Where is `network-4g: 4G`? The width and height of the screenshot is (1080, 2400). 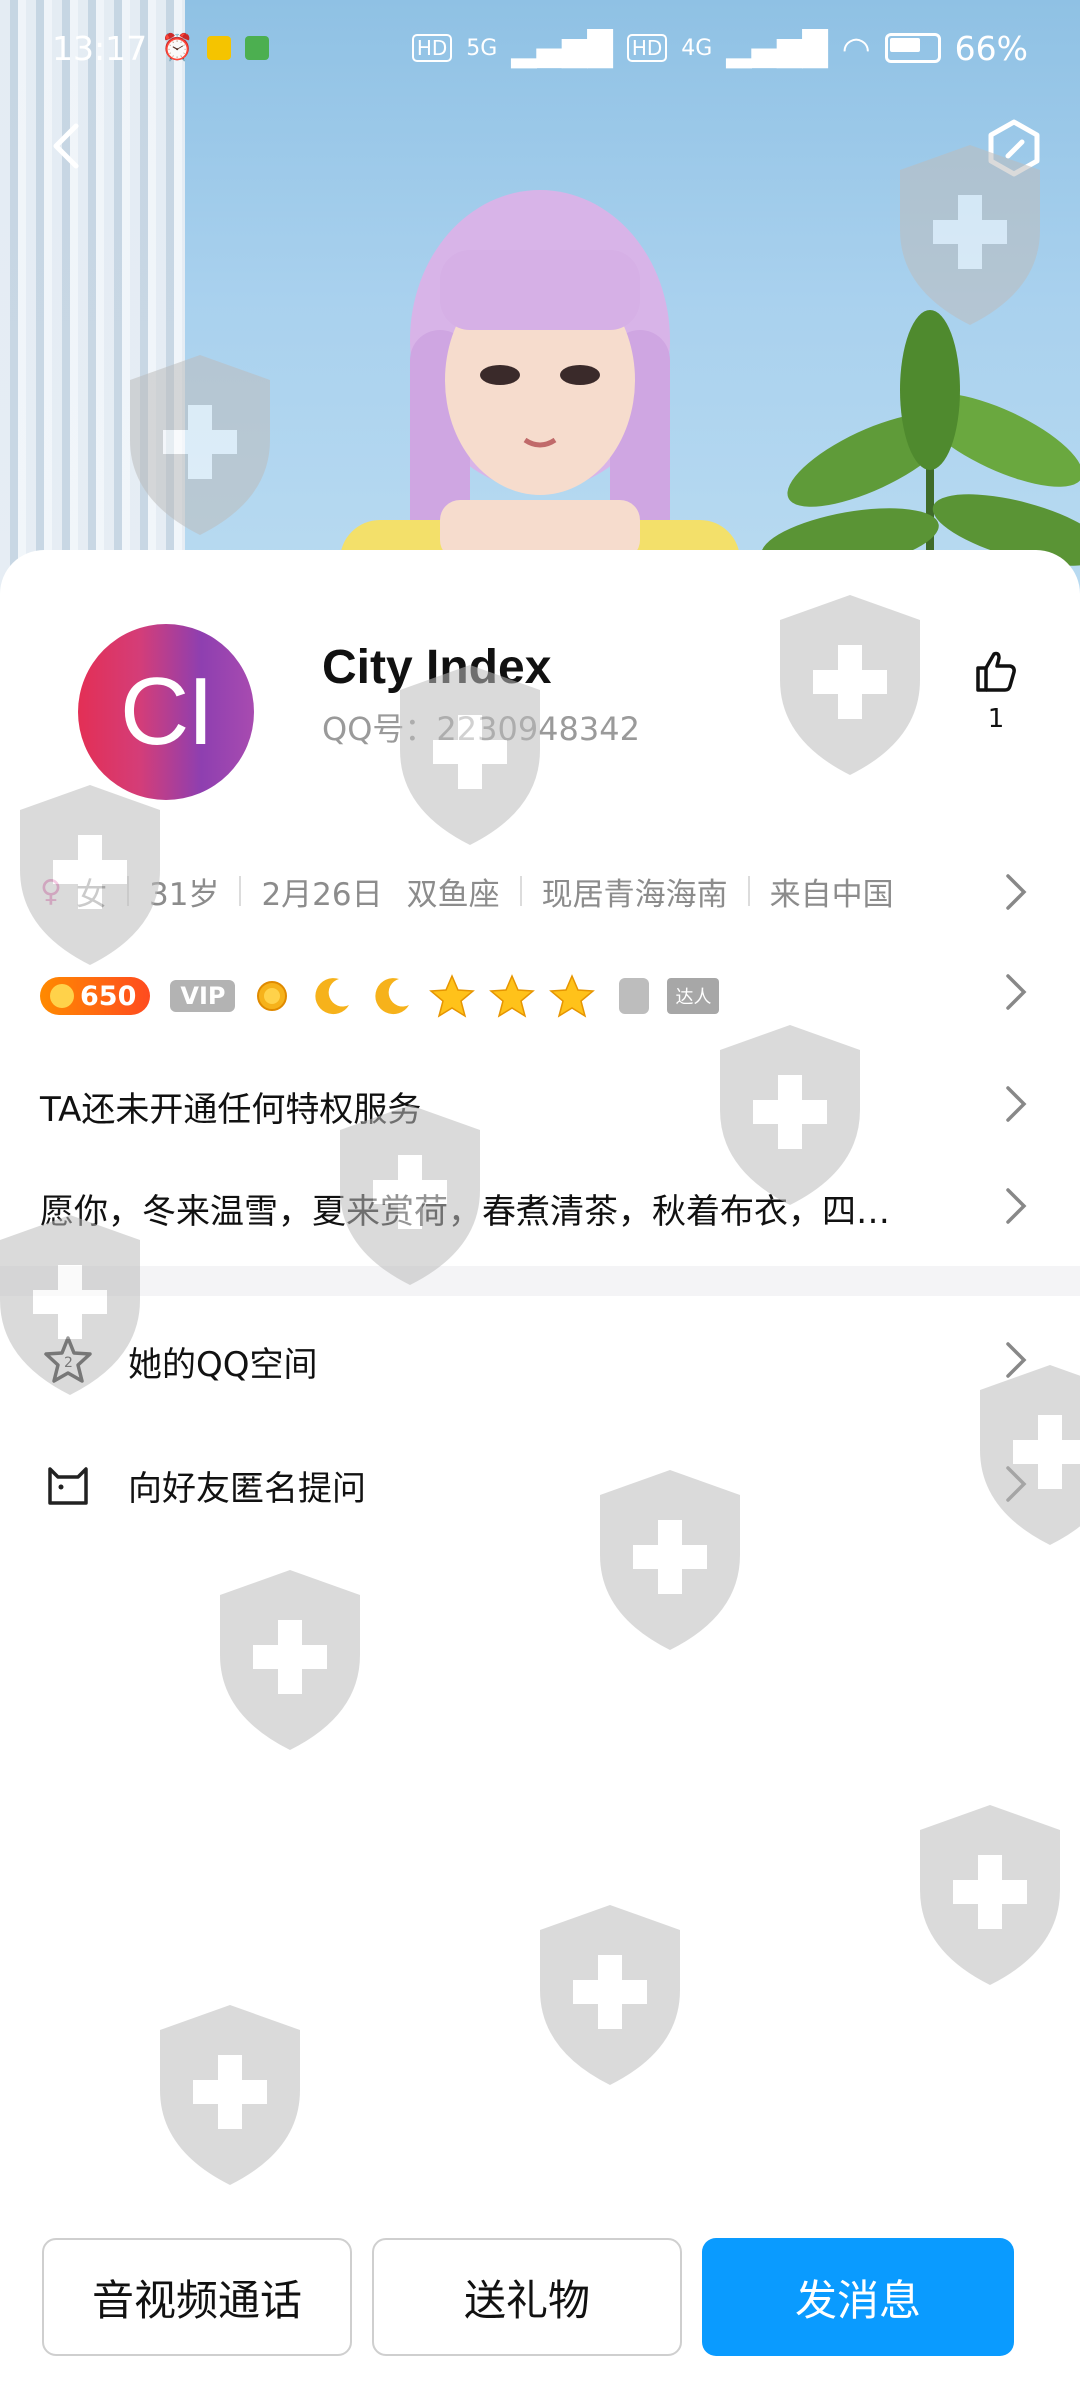
network-4g: 4G is located at coordinates (697, 48).